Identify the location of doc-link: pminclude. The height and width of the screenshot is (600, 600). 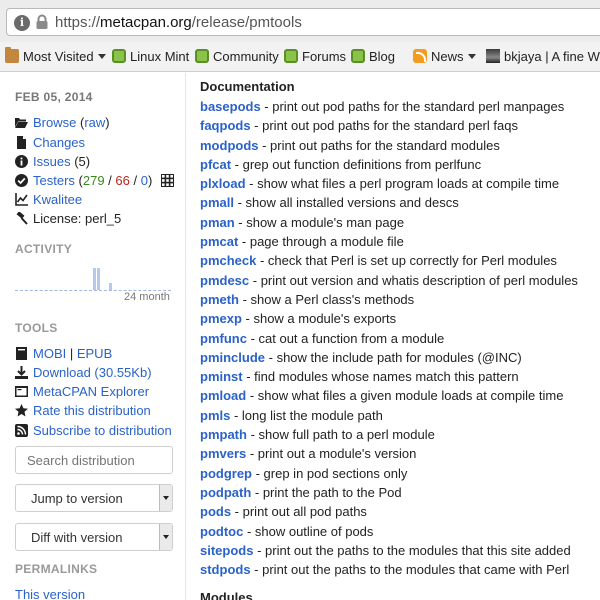
(232, 357).